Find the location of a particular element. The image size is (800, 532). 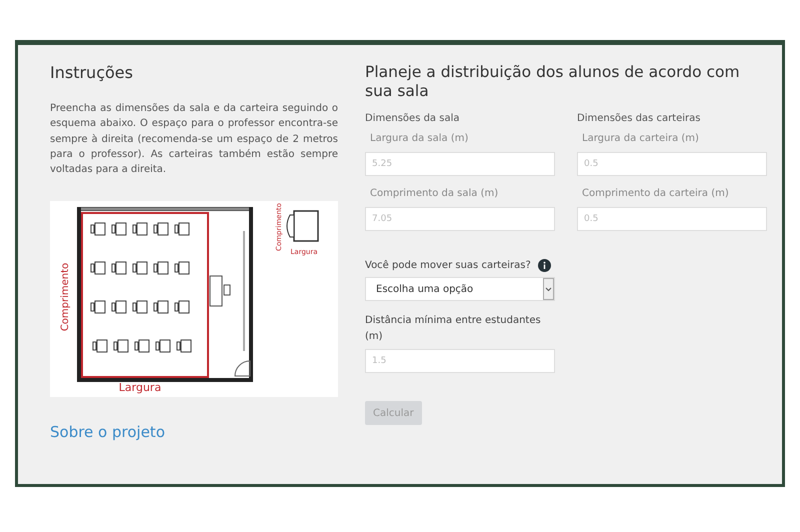

field-label: Largura da sala (m) is located at coordinates (420, 138).